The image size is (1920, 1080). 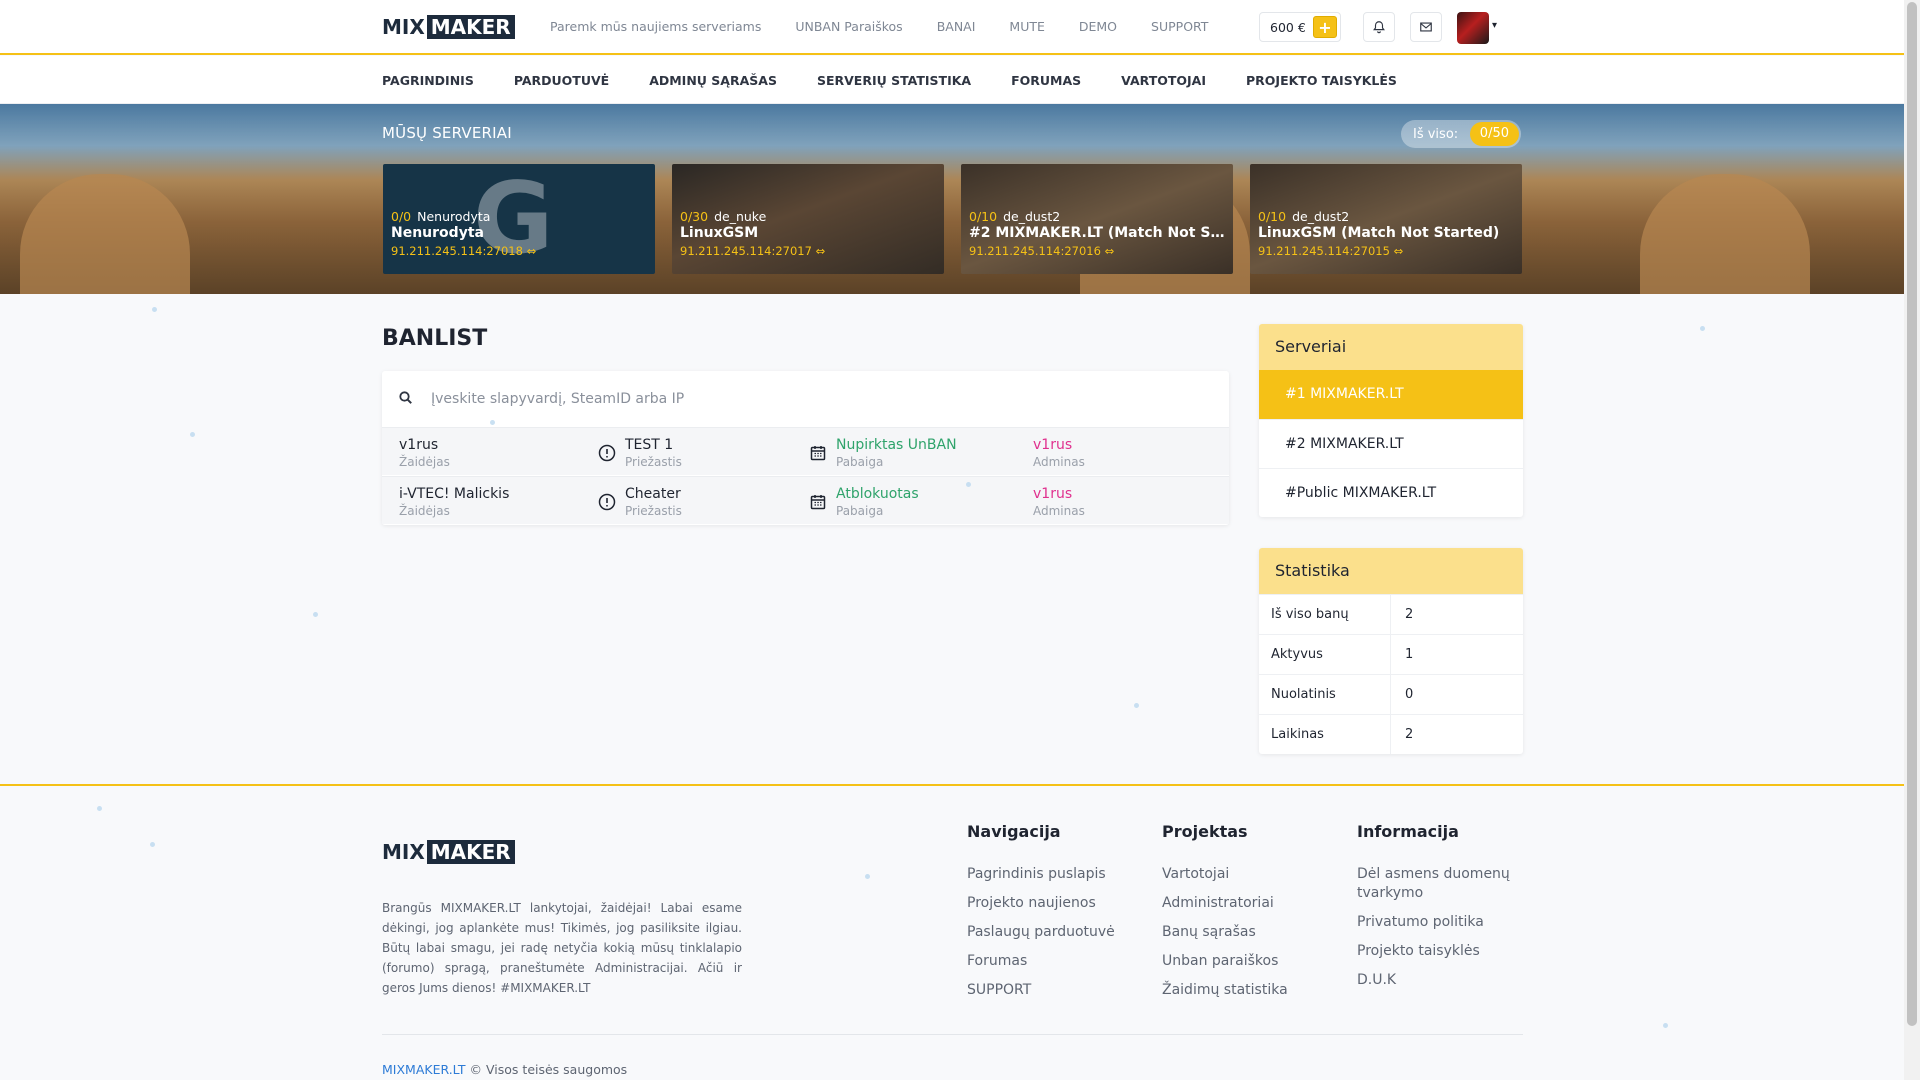 I want to click on topnav-support-link: Paremk mūs naujiems serveriams, so click(x=655, y=26).